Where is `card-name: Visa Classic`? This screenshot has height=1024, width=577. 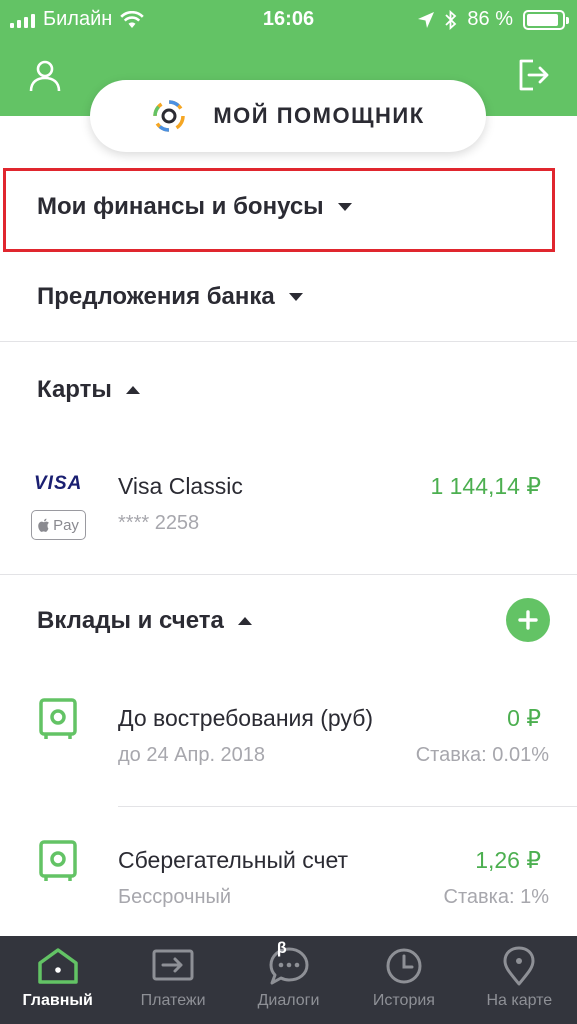
card-name: Visa Classic is located at coordinates (180, 486).